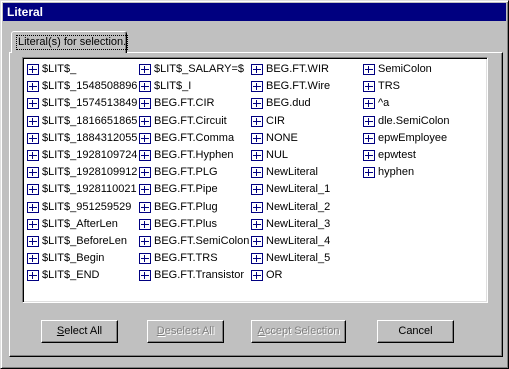 This screenshot has width=509, height=369. What do you see at coordinates (307, 121) in the screenshot?
I see `list-item: CIR` at bounding box center [307, 121].